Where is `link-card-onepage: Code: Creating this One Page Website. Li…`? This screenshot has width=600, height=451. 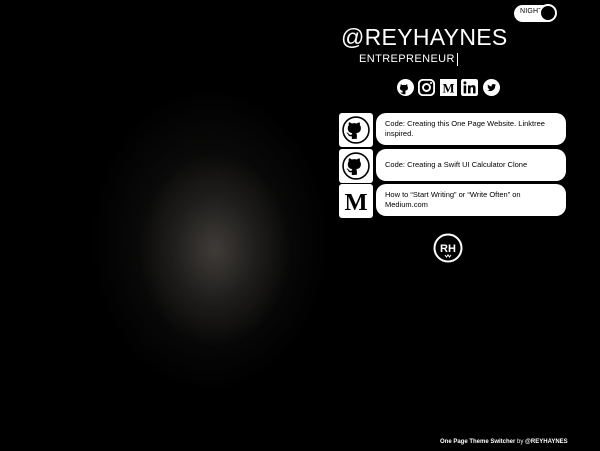 link-card-onepage: Code: Creating this One Page Website. Li… is located at coordinates (452, 130).